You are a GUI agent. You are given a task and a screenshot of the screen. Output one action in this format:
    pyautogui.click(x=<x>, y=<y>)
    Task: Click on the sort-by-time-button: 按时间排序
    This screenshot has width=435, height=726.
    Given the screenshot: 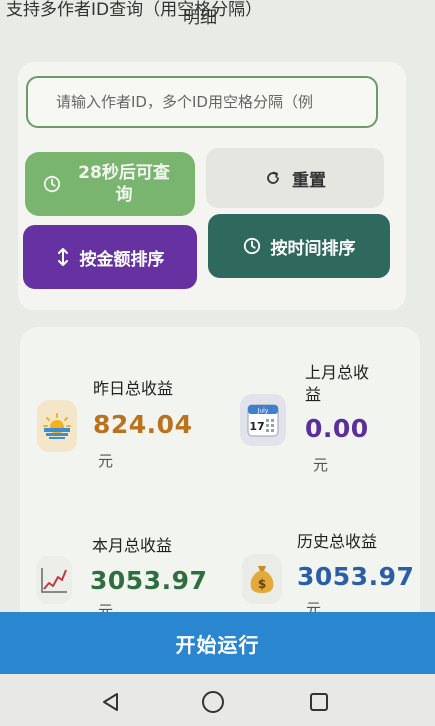 What is the action you would take?
    pyautogui.click(x=299, y=246)
    